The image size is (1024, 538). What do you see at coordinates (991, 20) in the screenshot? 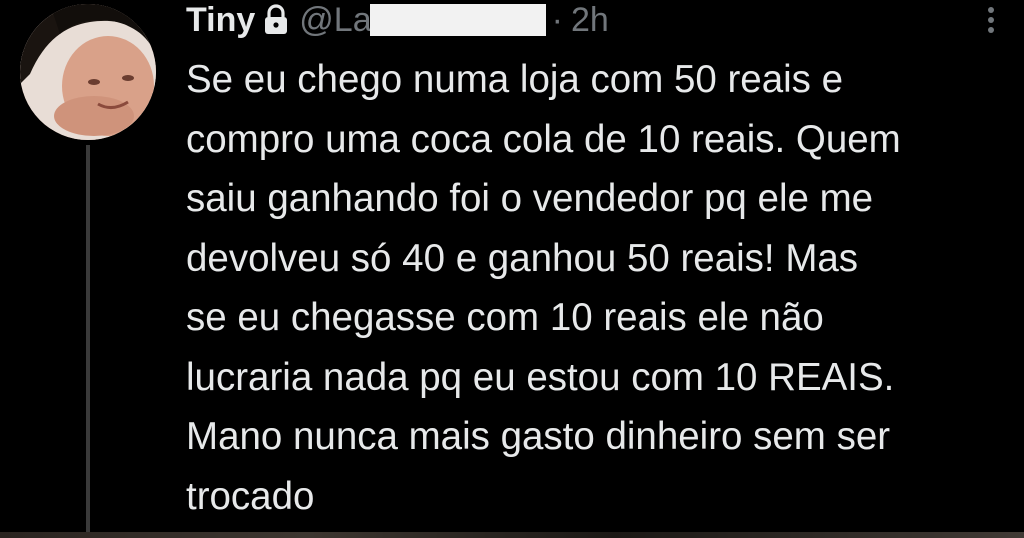
I see `more-dots-icon` at bounding box center [991, 20].